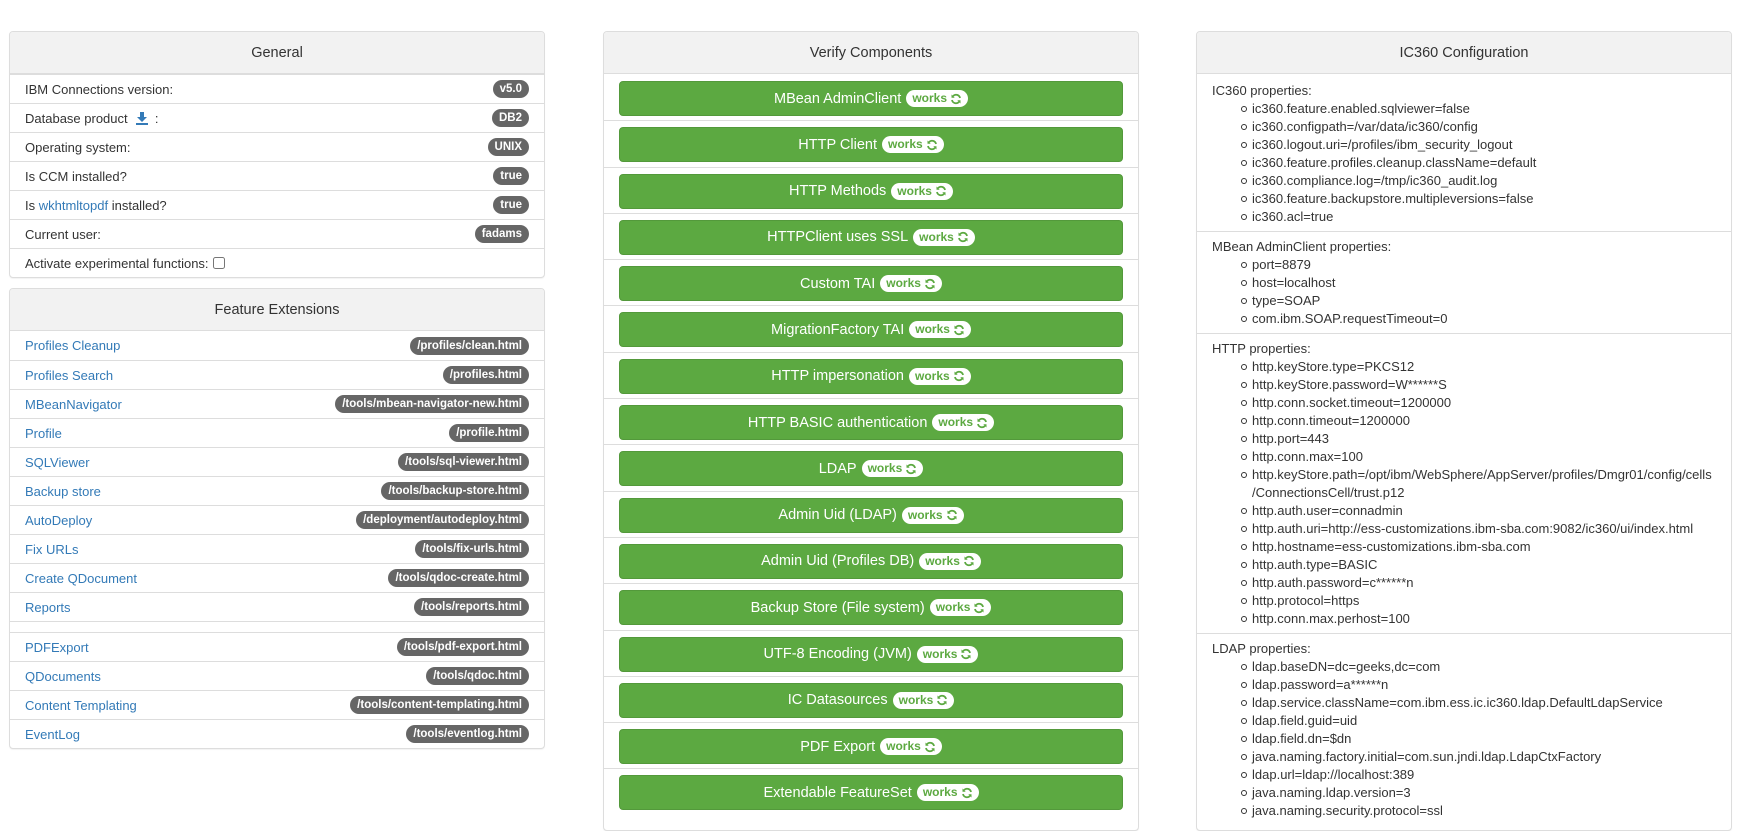 The image size is (1742, 831). I want to click on verify-row: Backup Store (File system) works, so click(871, 606).